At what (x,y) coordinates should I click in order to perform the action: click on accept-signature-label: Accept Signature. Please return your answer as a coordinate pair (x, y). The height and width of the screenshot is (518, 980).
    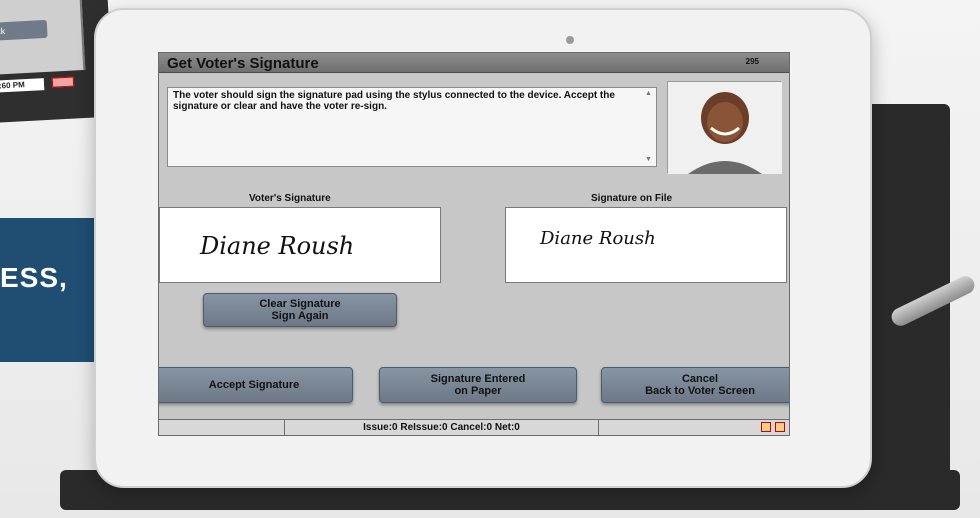
    Looking at the image, I should click on (254, 385).